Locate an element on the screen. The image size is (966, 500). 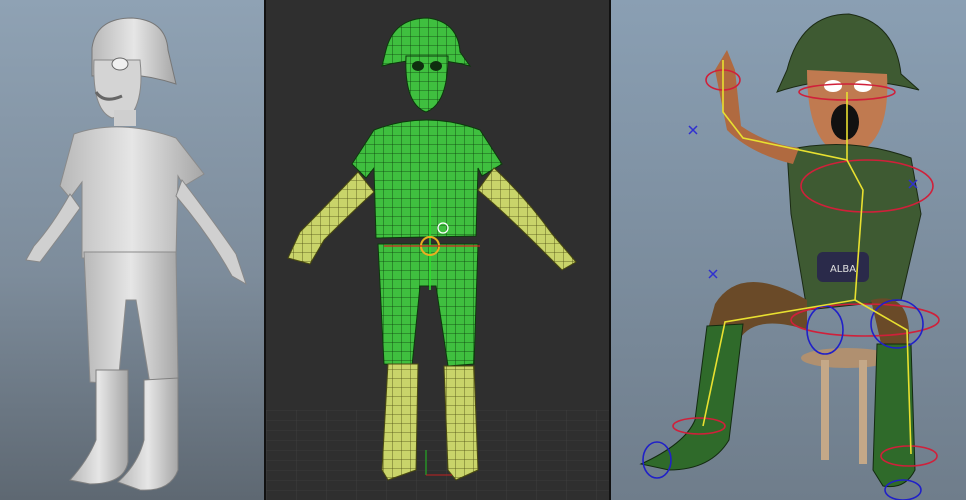
ground-grid is located at coordinates (437, 455).